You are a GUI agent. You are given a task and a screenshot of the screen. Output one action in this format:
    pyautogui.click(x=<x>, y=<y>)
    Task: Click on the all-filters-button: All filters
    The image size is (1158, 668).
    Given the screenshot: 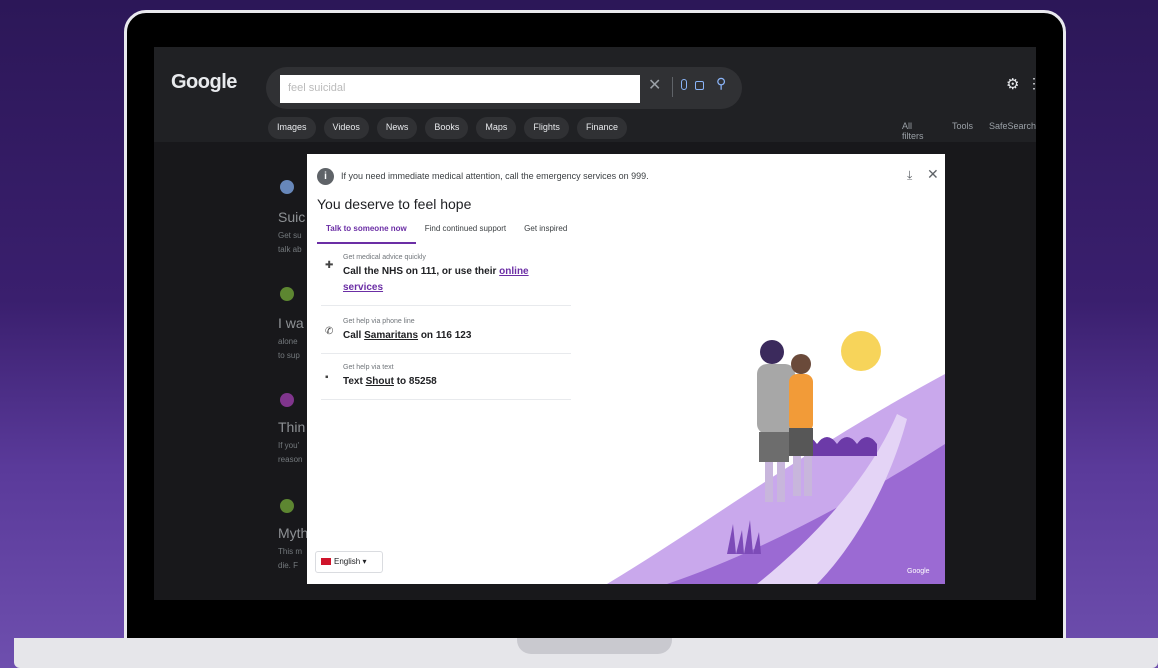 What is the action you would take?
    pyautogui.click(x=919, y=131)
    